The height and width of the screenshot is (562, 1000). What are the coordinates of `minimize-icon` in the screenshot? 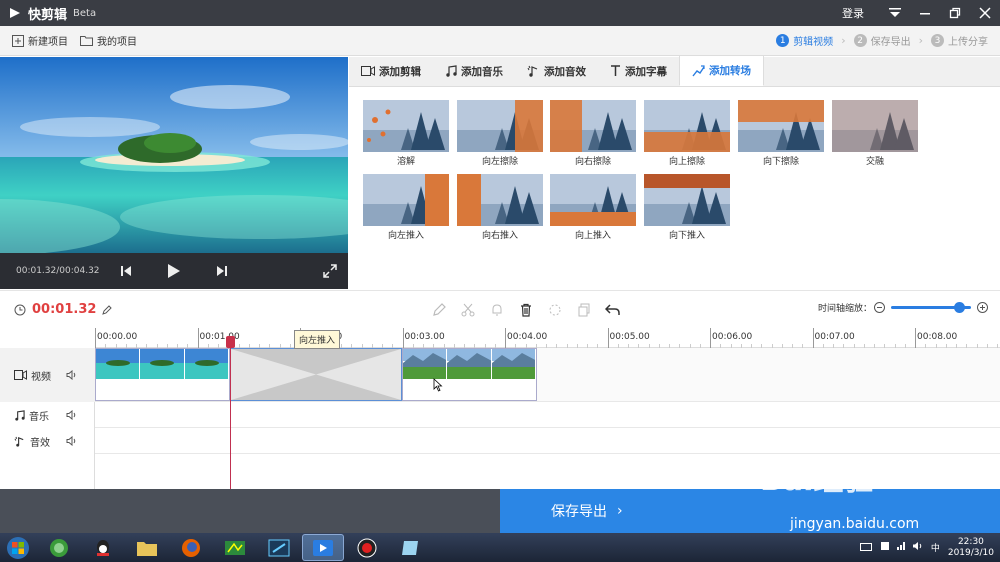 It's located at (925, 13).